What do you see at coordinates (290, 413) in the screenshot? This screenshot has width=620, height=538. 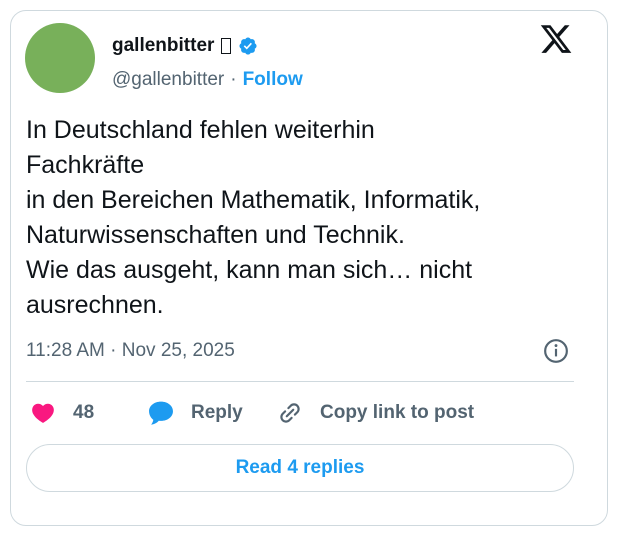 I see `link-icon` at bounding box center [290, 413].